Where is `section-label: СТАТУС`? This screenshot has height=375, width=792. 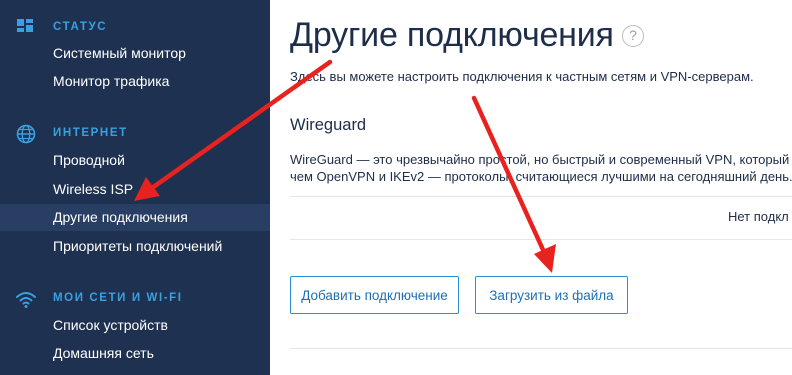
section-label: СТАТУС is located at coordinates (80, 27).